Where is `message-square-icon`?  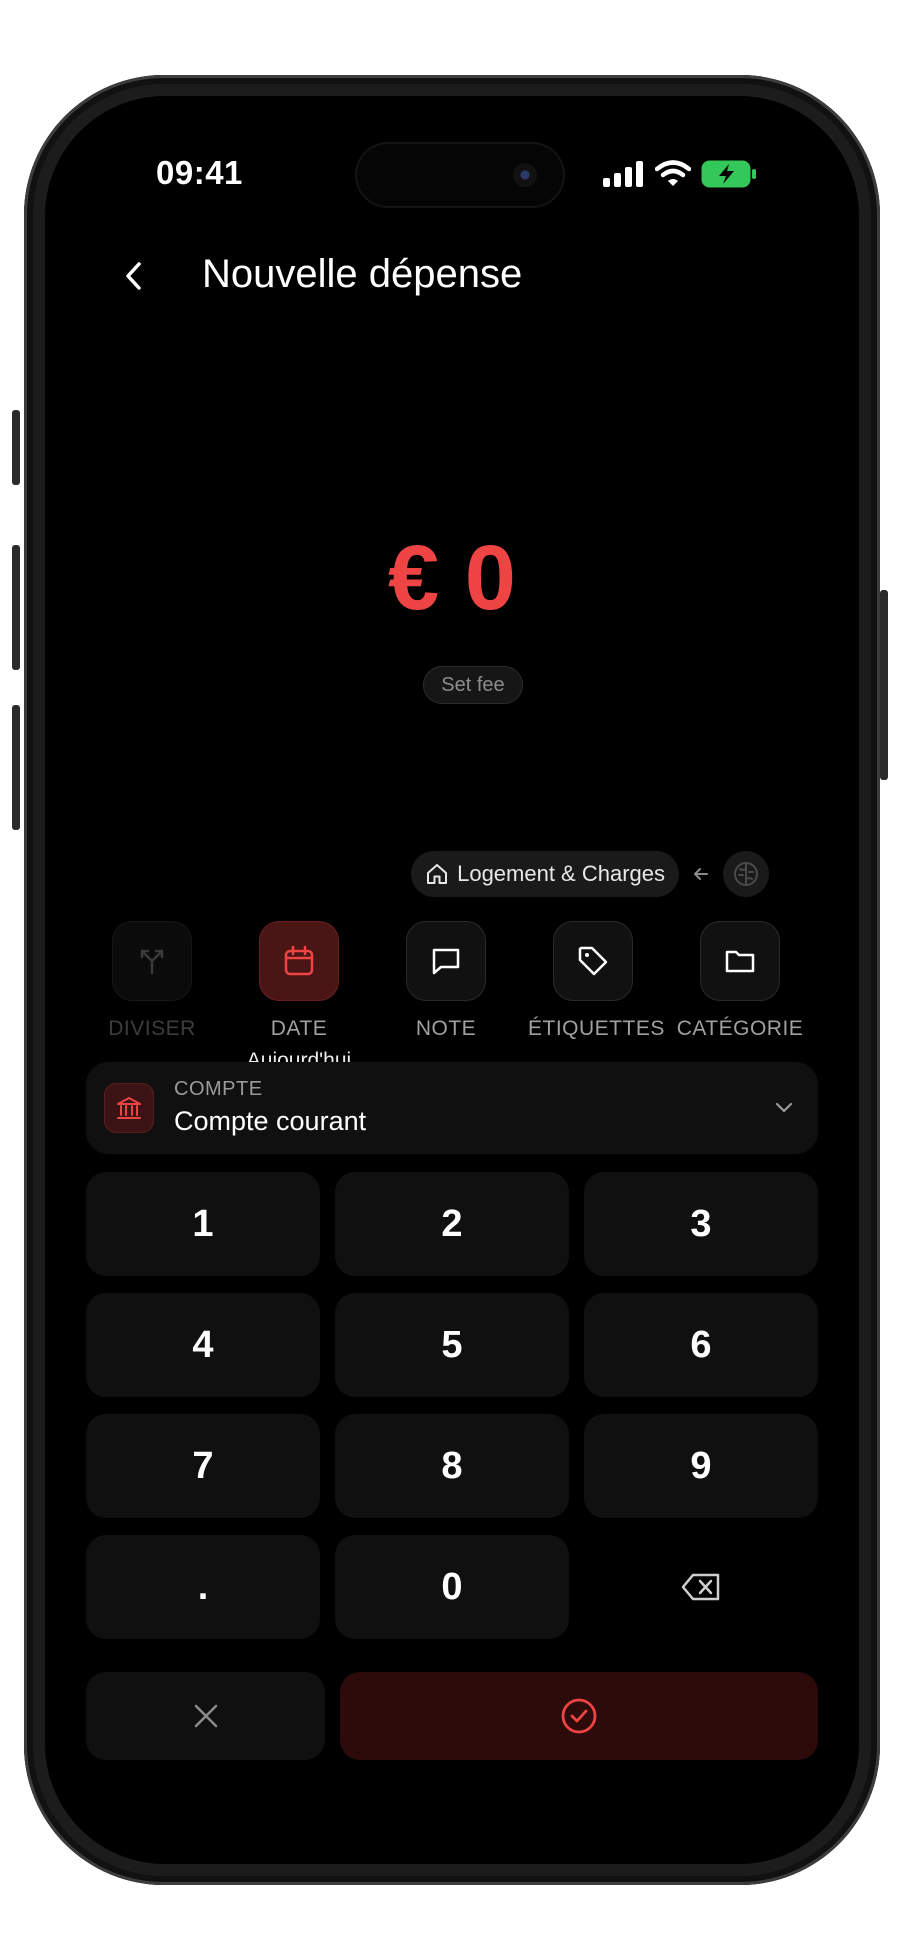
message-square-icon is located at coordinates (446, 961).